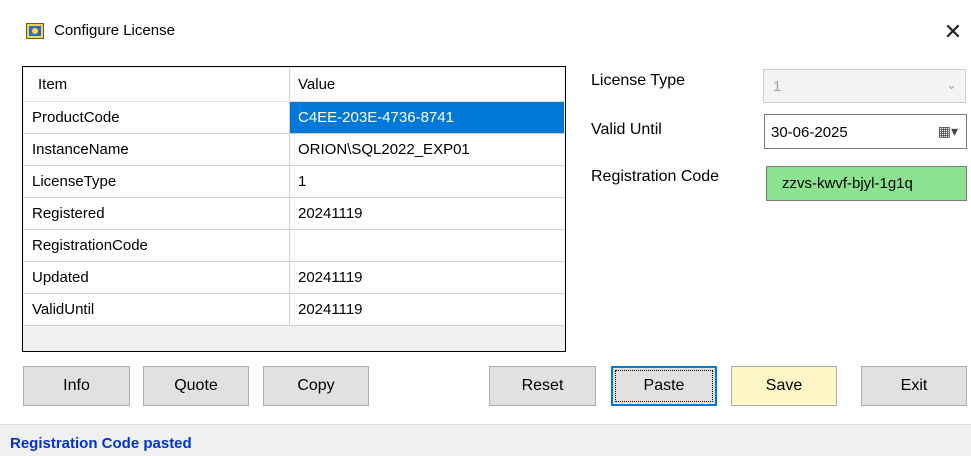  What do you see at coordinates (427, 246) in the screenshot?
I see `cell-value` at bounding box center [427, 246].